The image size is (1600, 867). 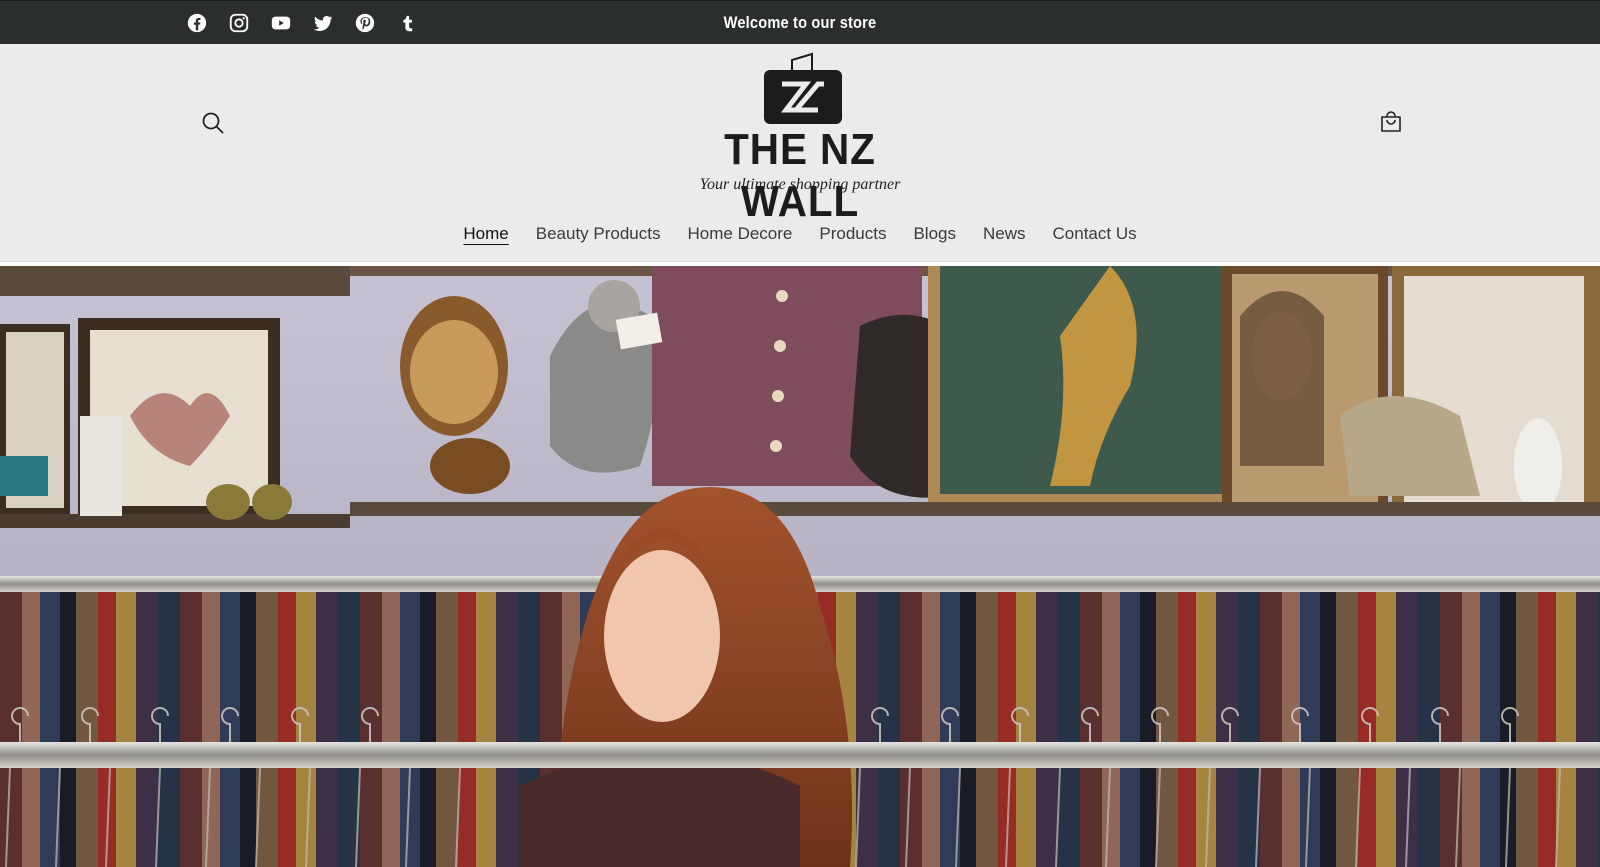 What do you see at coordinates (740, 234) in the screenshot?
I see `nav-item-home-decore: Home Decore` at bounding box center [740, 234].